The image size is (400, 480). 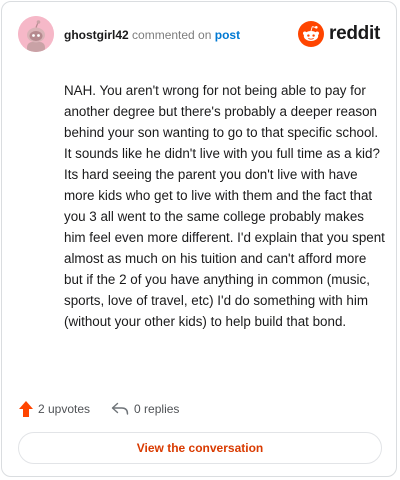 What do you see at coordinates (157, 409) in the screenshot?
I see `reply-count: 0 replies` at bounding box center [157, 409].